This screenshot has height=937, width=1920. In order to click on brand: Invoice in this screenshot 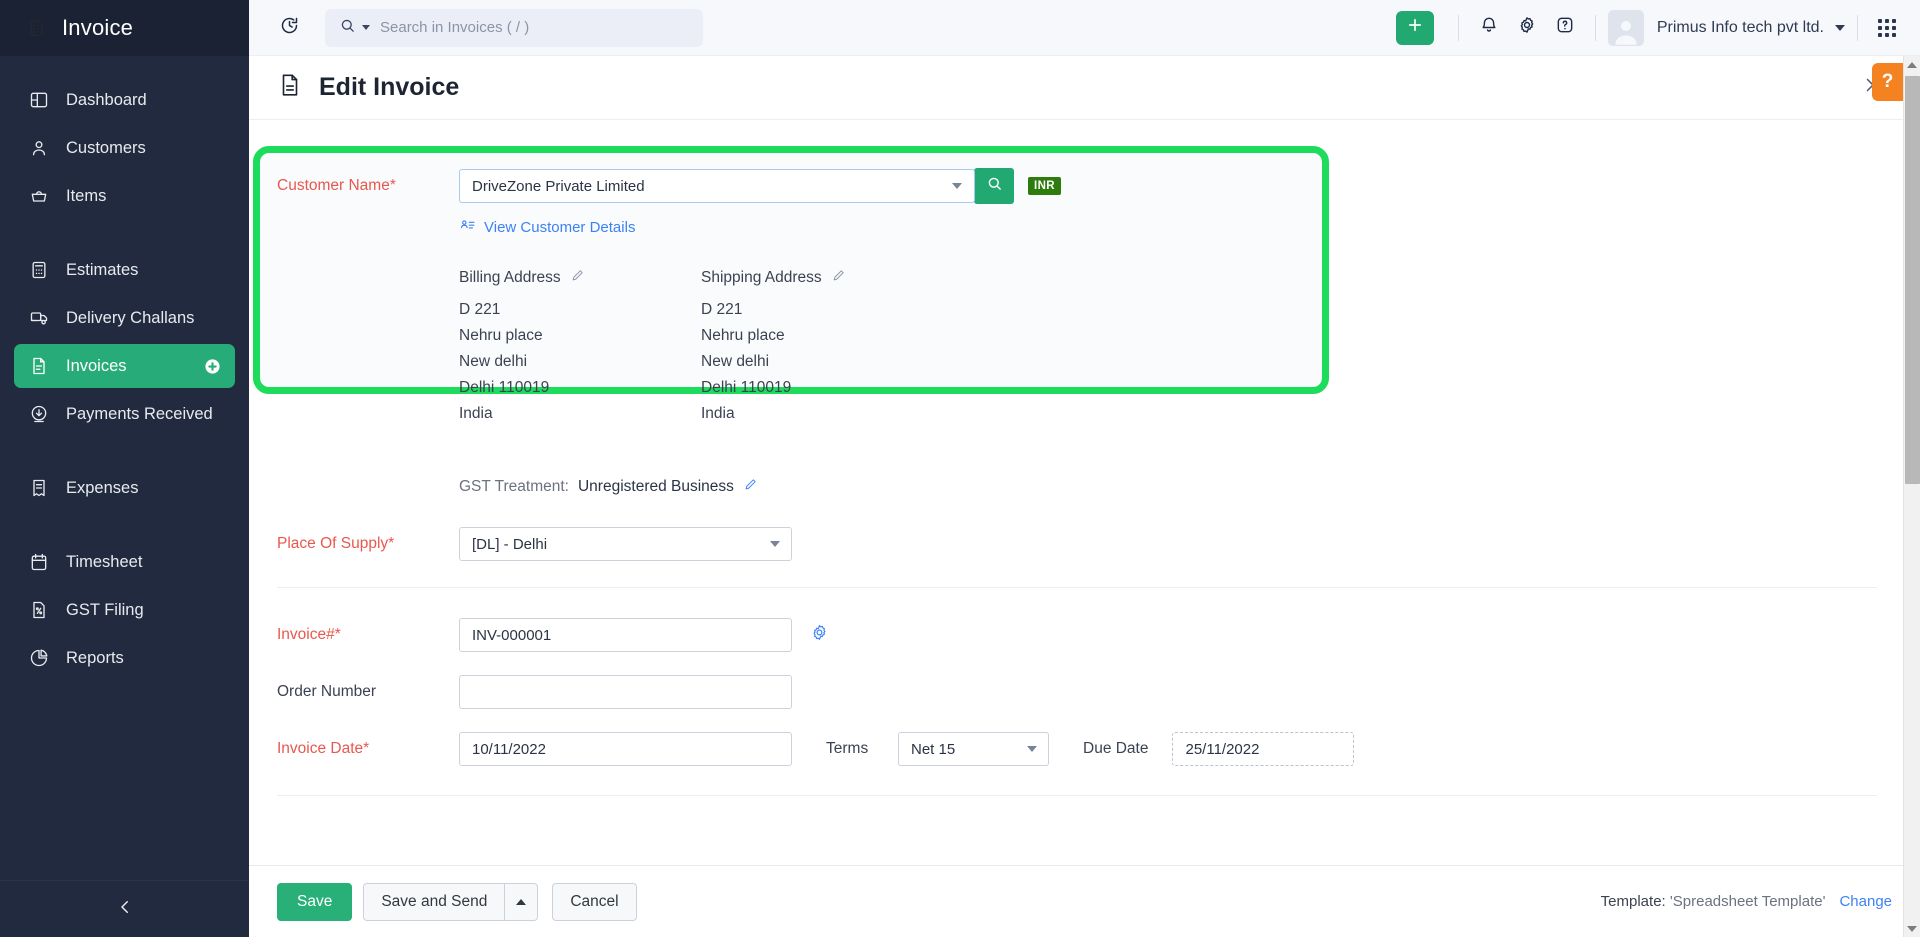, I will do `click(124, 28)`.